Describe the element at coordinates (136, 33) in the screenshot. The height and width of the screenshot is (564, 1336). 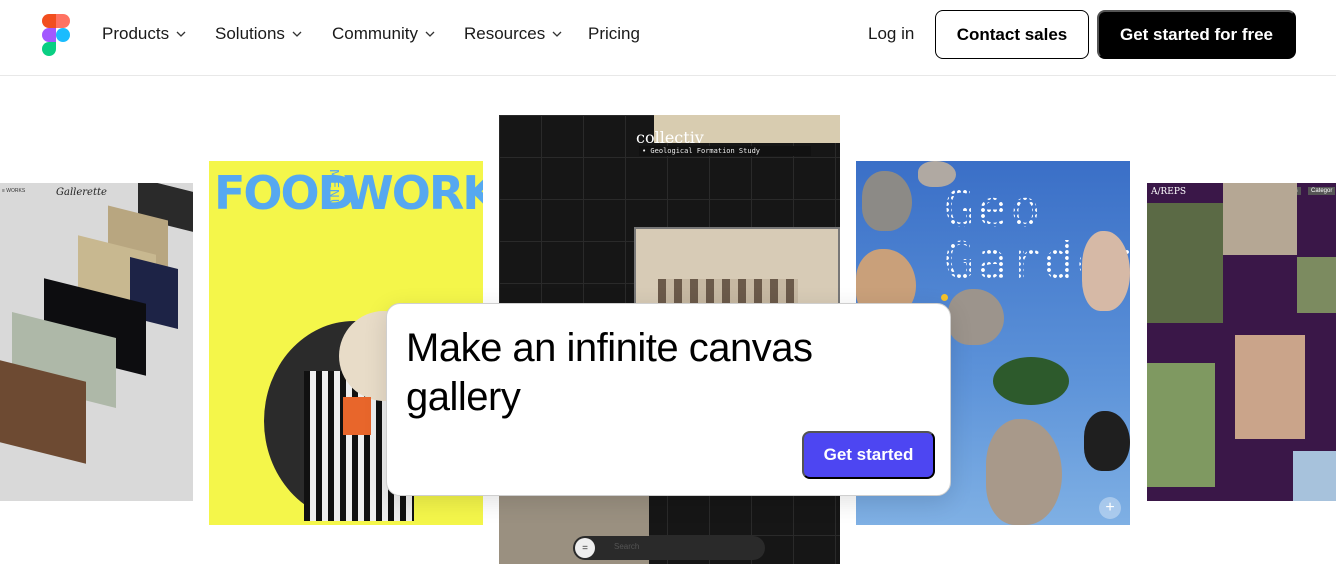
I see `nav-products-label: Products` at that location.